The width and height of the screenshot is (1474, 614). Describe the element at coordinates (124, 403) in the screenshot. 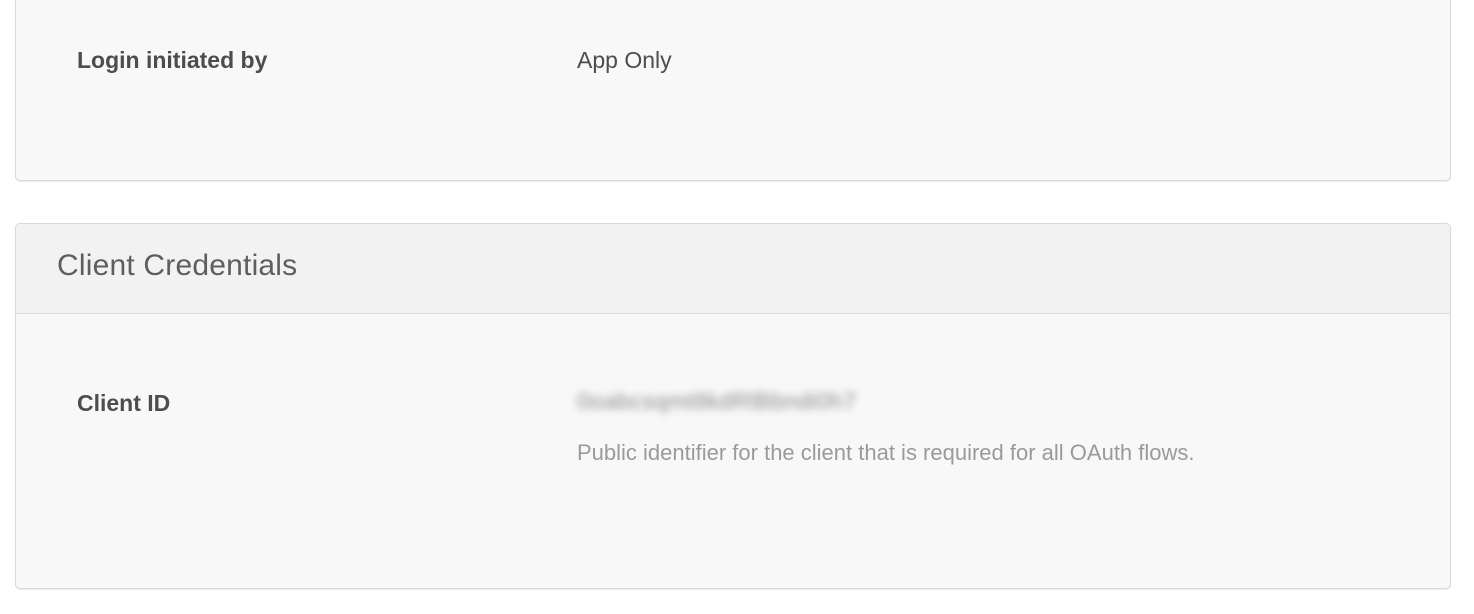

I see `client-id-label: Client ID` at that location.